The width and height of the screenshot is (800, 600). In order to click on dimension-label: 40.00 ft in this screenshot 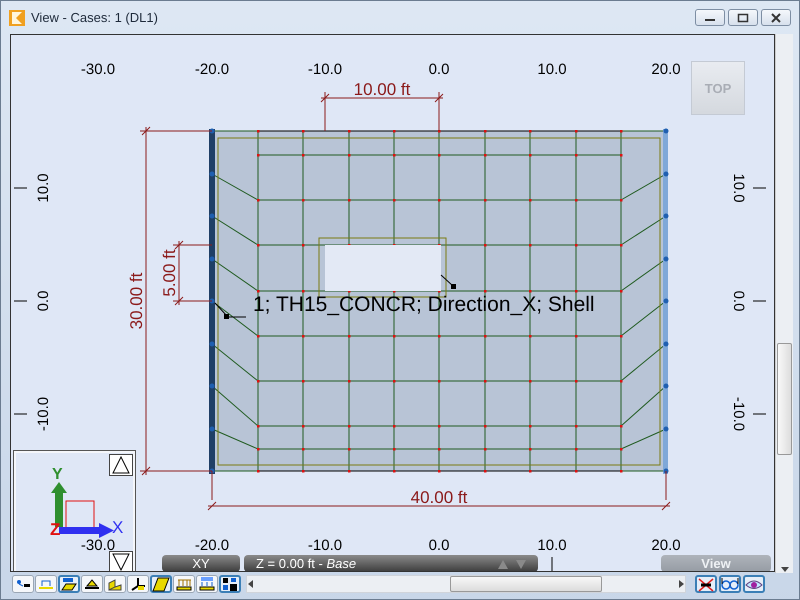, I will do `click(439, 497)`.